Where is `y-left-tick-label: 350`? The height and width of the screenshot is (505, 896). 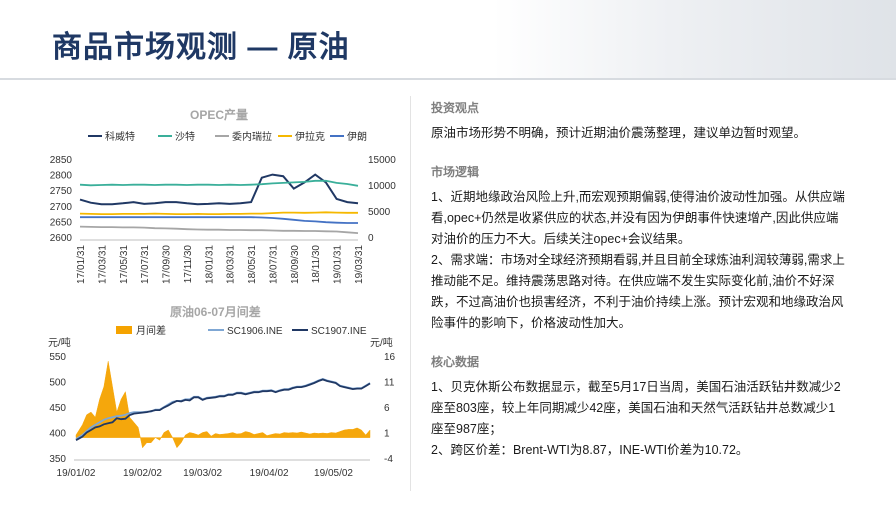
y-left-tick-label: 350 is located at coordinates (57, 459).